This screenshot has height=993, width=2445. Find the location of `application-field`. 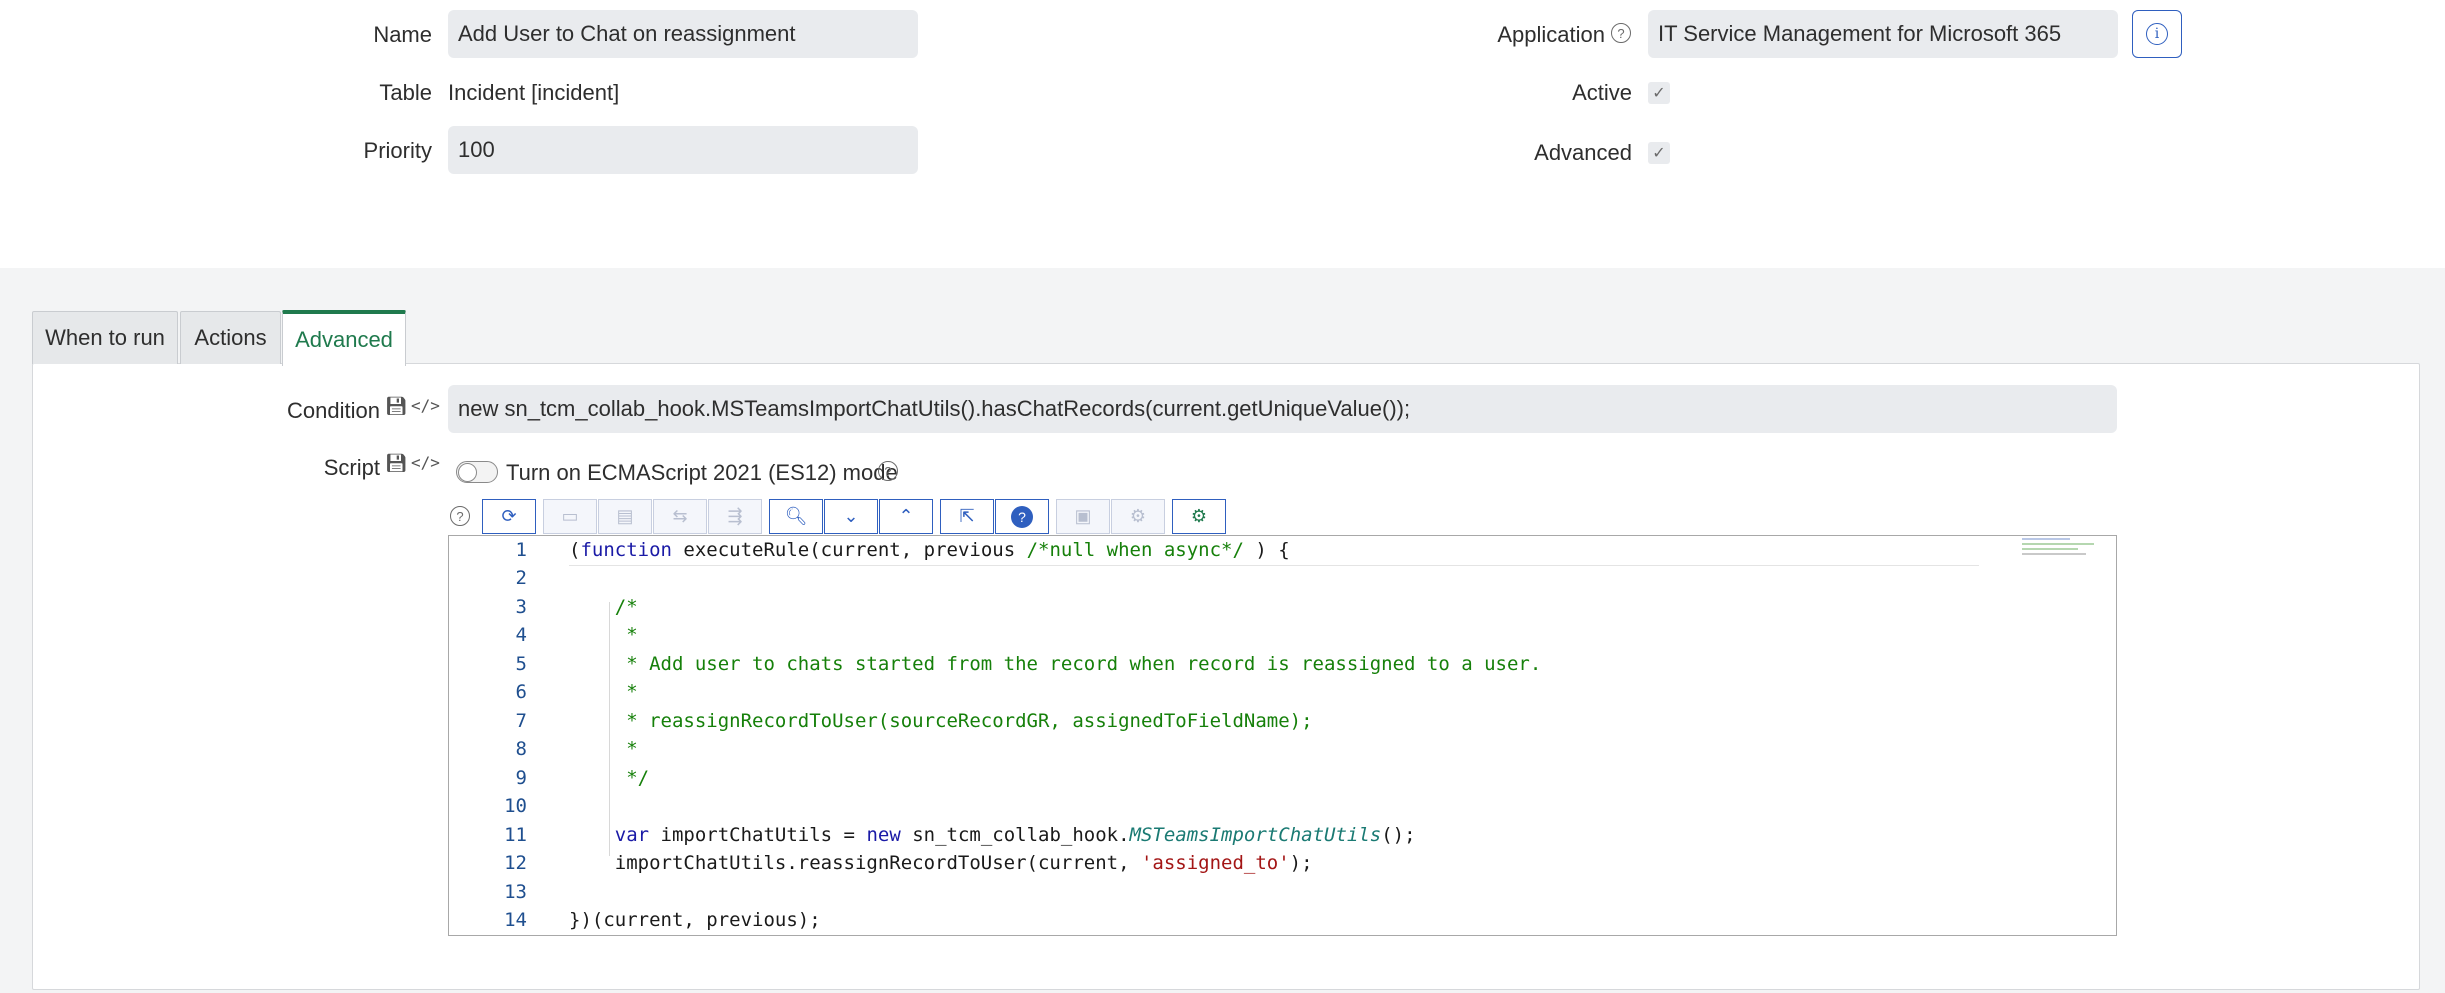

application-field is located at coordinates (1883, 34).